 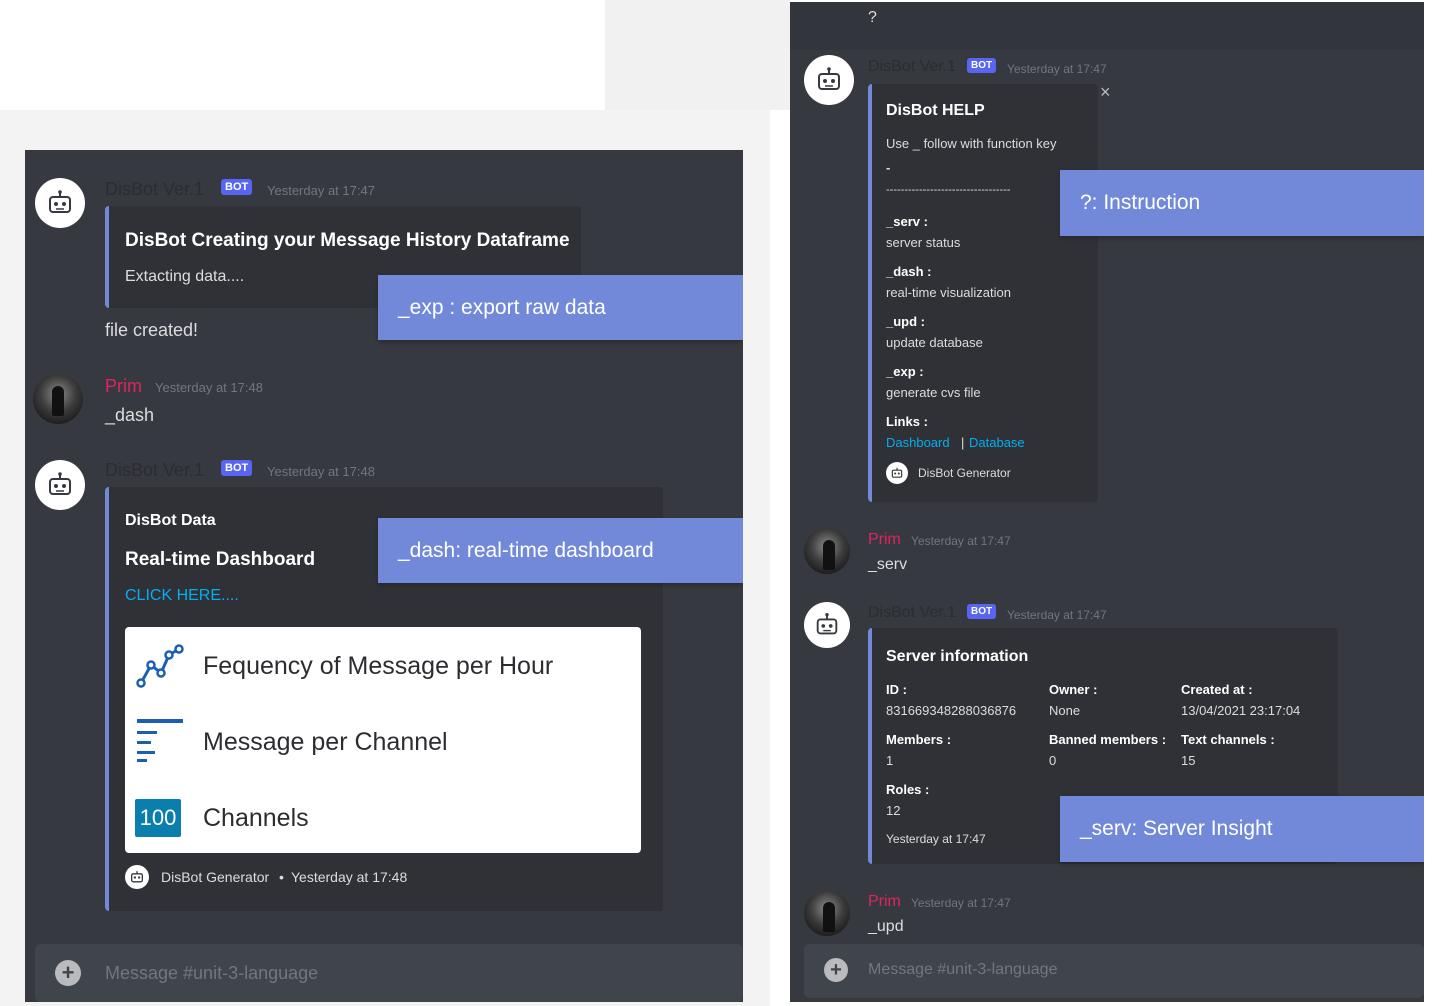 What do you see at coordinates (349, 877) in the screenshot?
I see `footer-time: Yesterday at 17:48` at bounding box center [349, 877].